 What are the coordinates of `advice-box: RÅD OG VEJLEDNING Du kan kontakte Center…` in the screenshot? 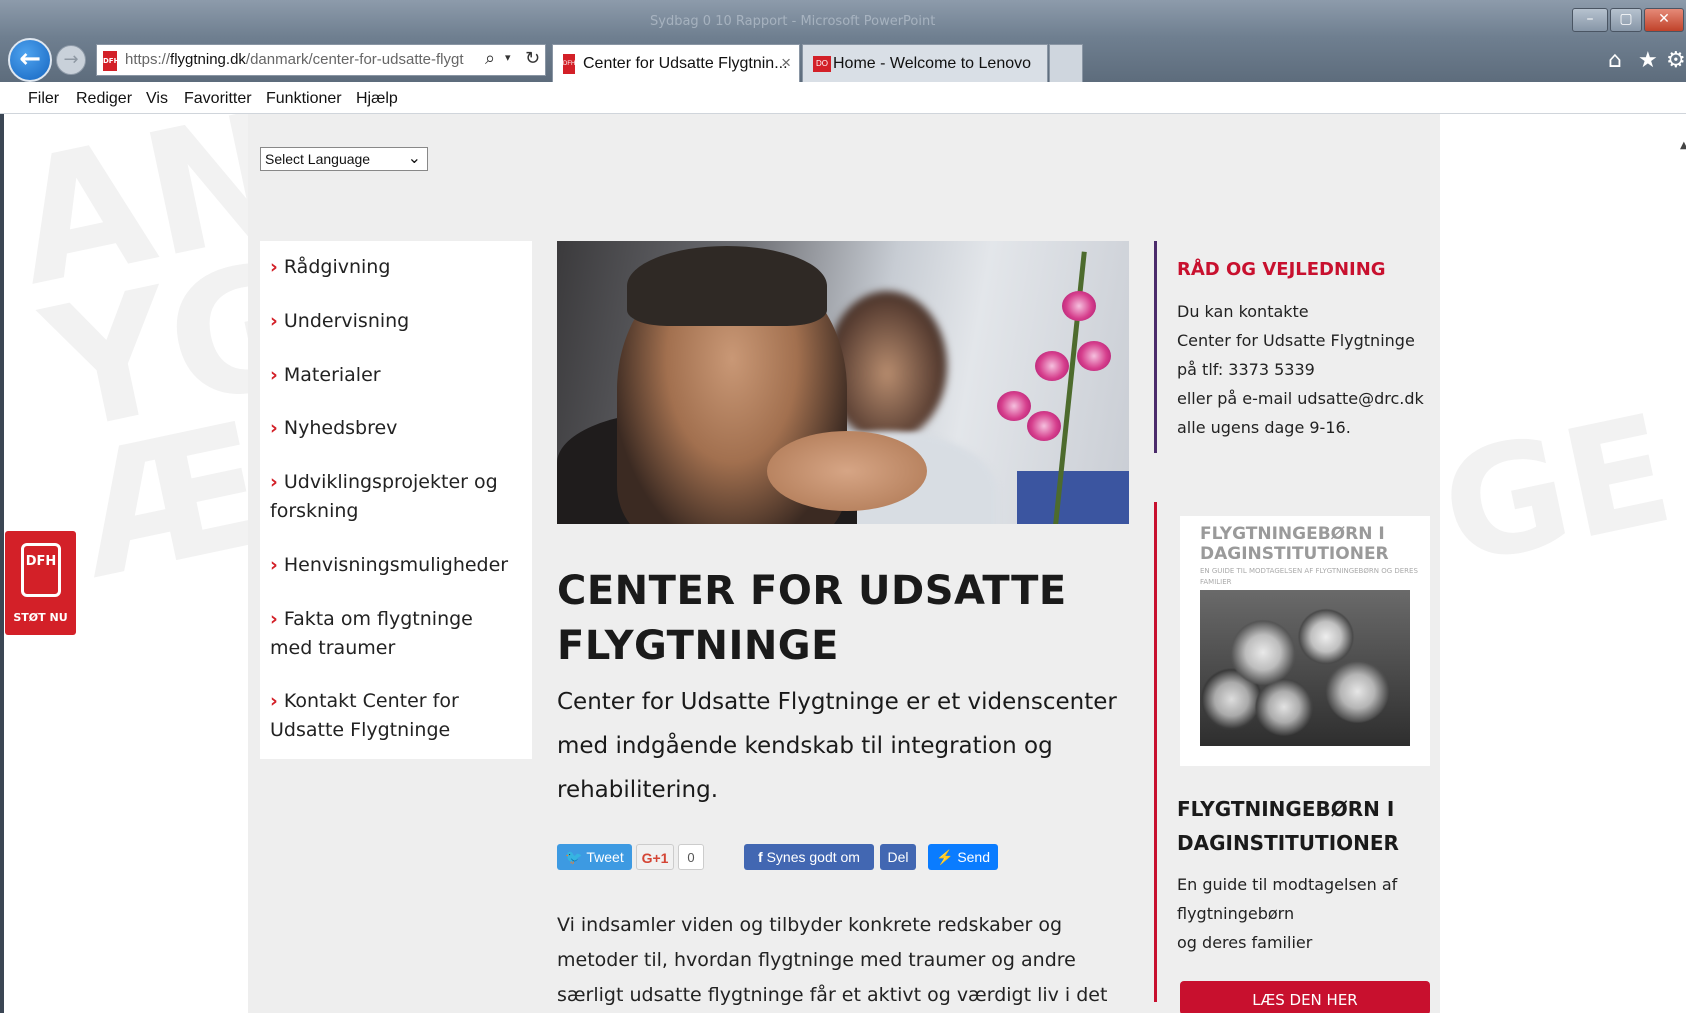 It's located at (1292, 347).